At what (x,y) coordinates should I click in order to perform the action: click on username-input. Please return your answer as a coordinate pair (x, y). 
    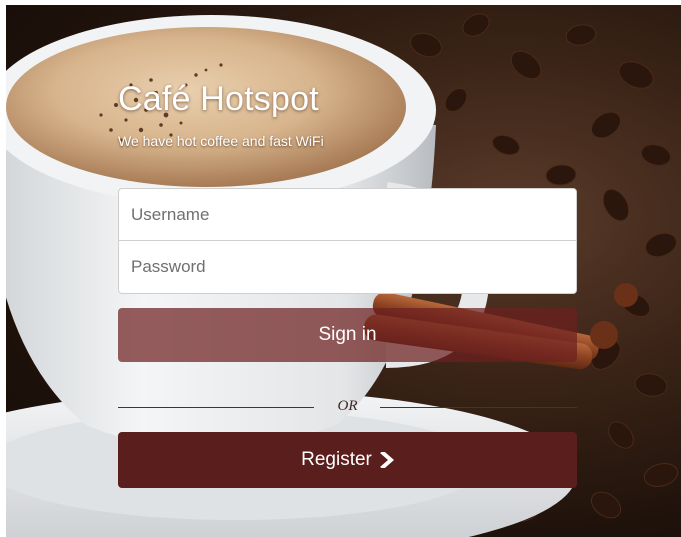
    Looking at the image, I should click on (347, 214).